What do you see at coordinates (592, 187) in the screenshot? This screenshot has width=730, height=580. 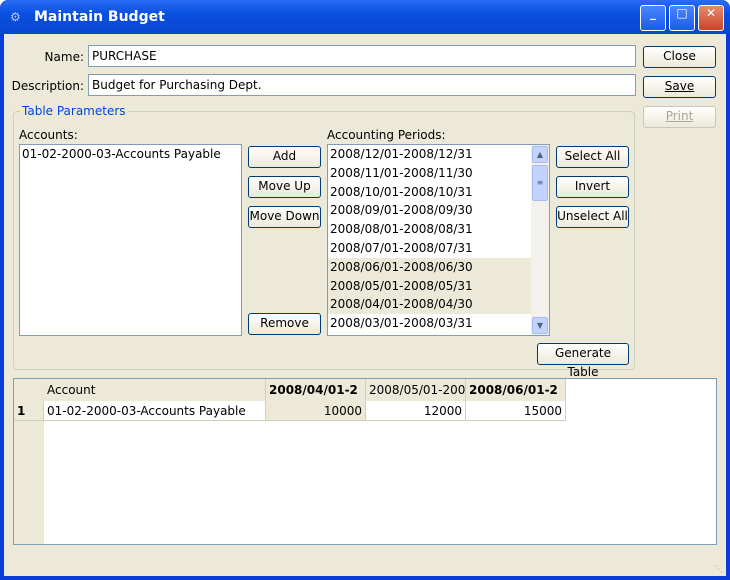 I see `invert-button: Invert` at bounding box center [592, 187].